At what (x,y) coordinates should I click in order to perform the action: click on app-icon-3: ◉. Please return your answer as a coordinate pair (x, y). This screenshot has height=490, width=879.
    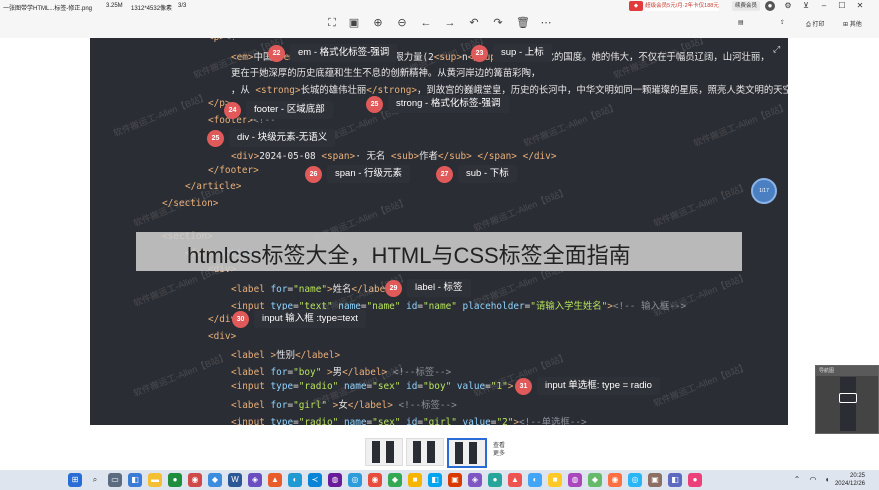
    Looking at the image, I should click on (195, 480).